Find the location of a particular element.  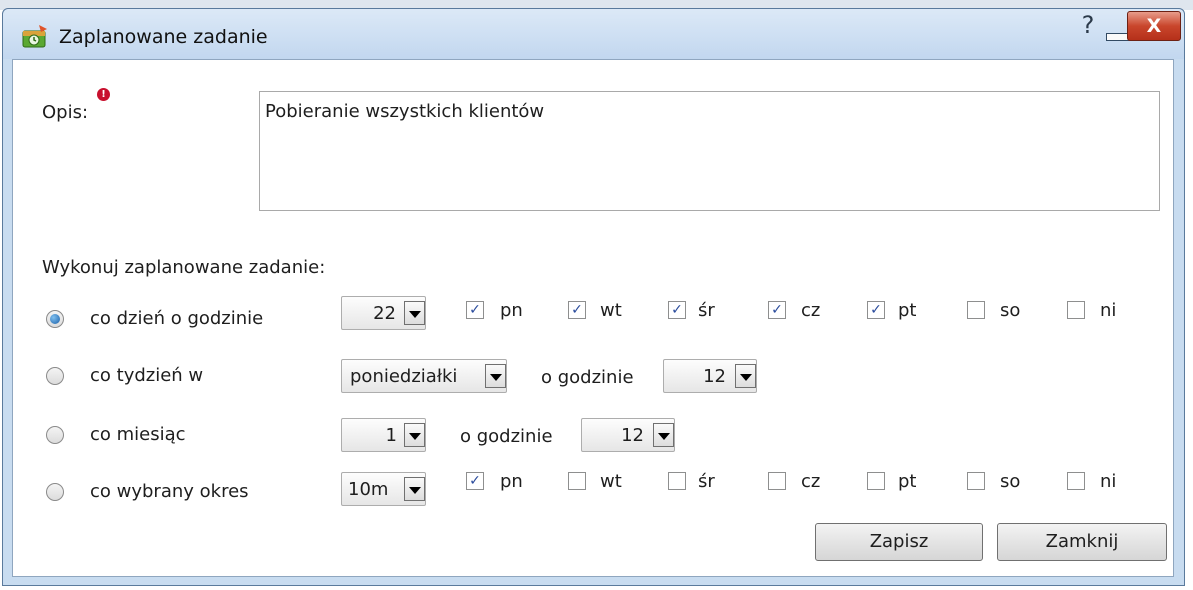

required-icon: ! is located at coordinates (103, 94).